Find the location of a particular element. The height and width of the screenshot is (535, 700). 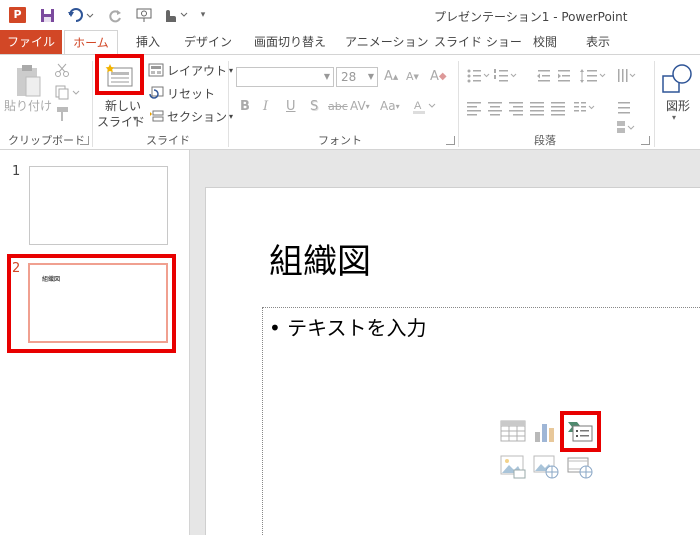

font-launcher-icon is located at coordinates (450, 140).